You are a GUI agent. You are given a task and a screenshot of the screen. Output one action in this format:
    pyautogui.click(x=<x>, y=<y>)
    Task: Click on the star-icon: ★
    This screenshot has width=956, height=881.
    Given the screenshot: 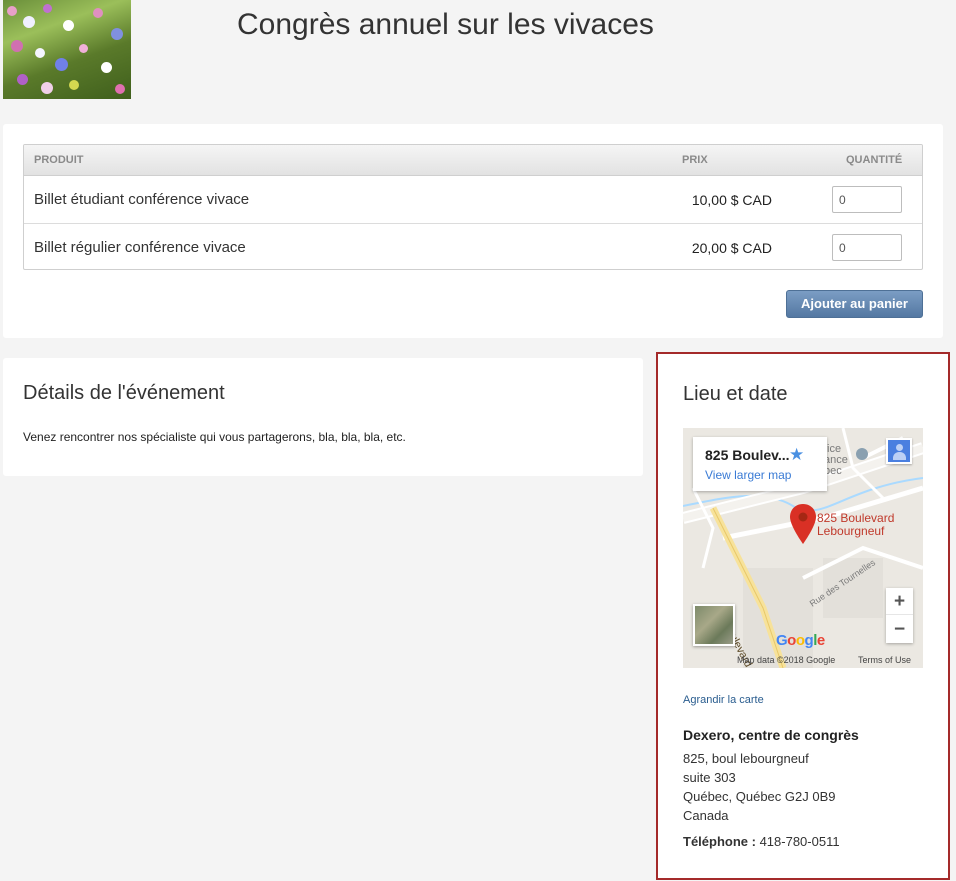 What is the action you would take?
    pyautogui.click(x=796, y=455)
    